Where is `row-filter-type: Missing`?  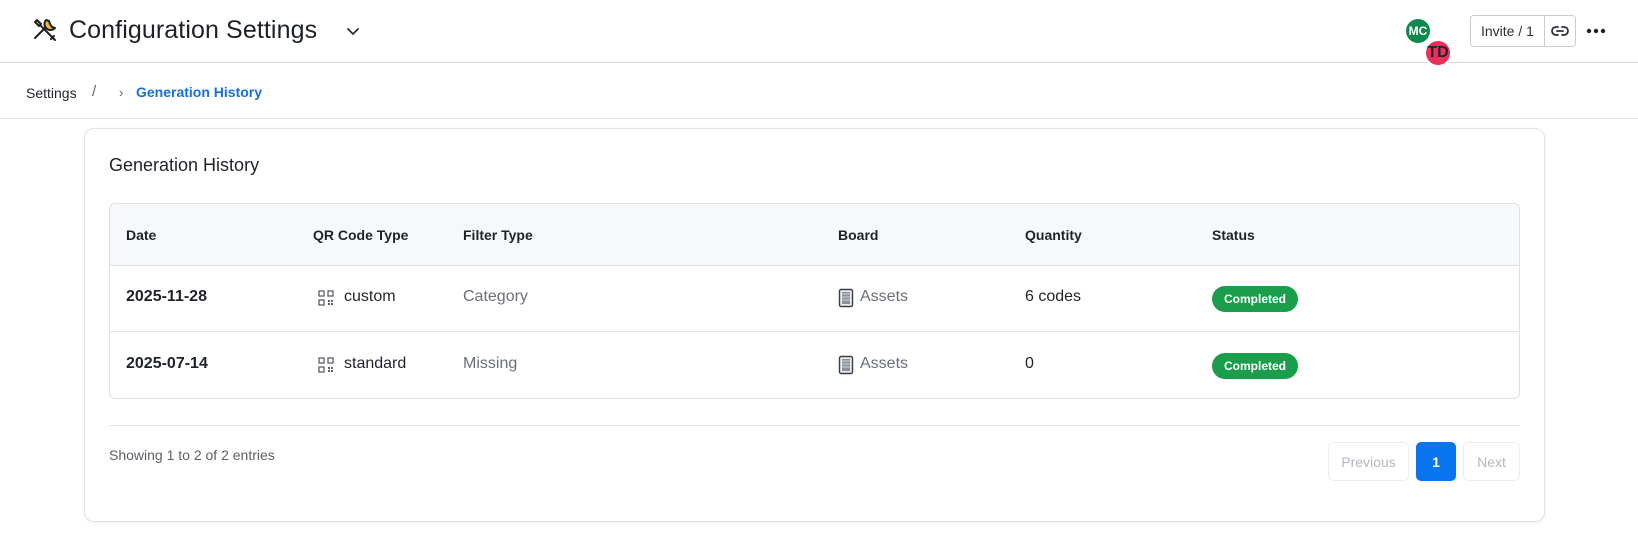
row-filter-type: Missing is located at coordinates (490, 363).